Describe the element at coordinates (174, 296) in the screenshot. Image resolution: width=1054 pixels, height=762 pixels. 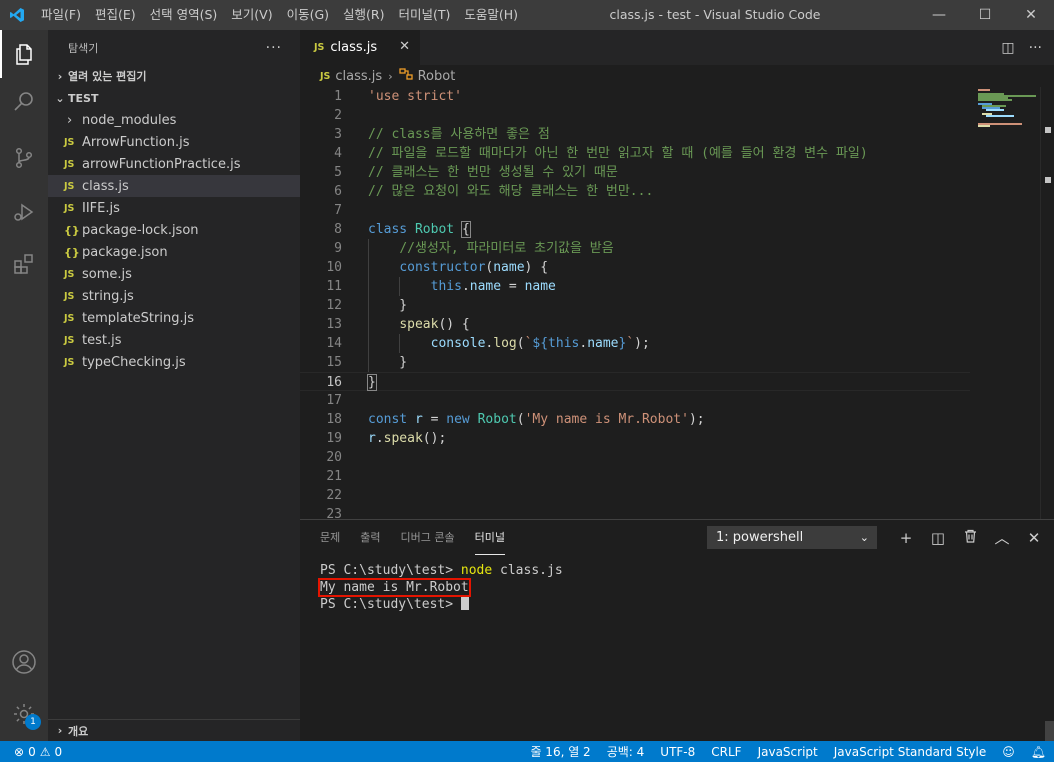
I see `file-tree-item: JS string.js` at that location.